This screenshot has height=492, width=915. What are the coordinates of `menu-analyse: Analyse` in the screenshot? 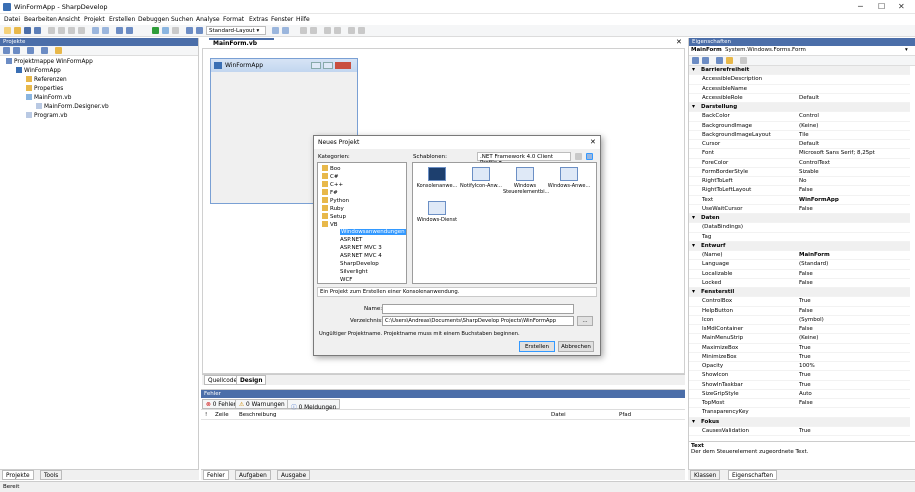 It's located at (208, 19).